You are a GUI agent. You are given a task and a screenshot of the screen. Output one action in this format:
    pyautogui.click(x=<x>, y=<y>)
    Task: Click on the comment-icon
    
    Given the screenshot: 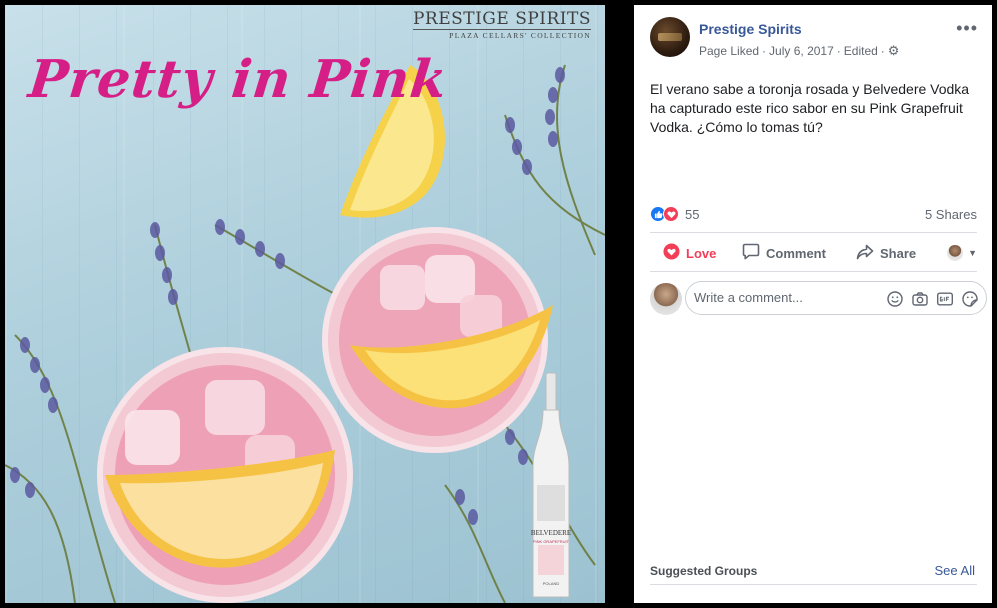 What is the action you would take?
    pyautogui.click(x=751, y=253)
    